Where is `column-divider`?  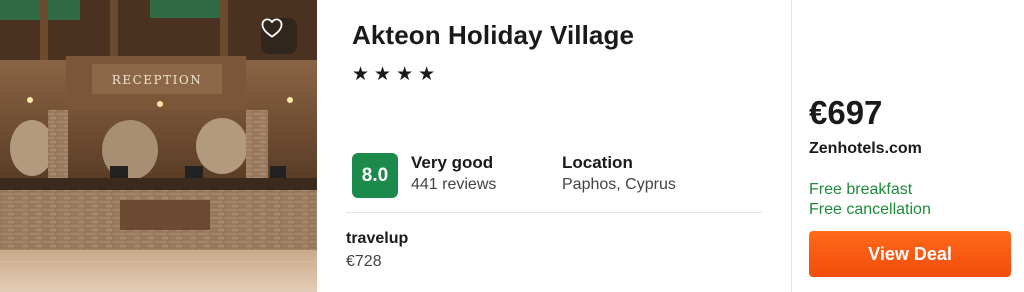
column-divider is located at coordinates (791, 146).